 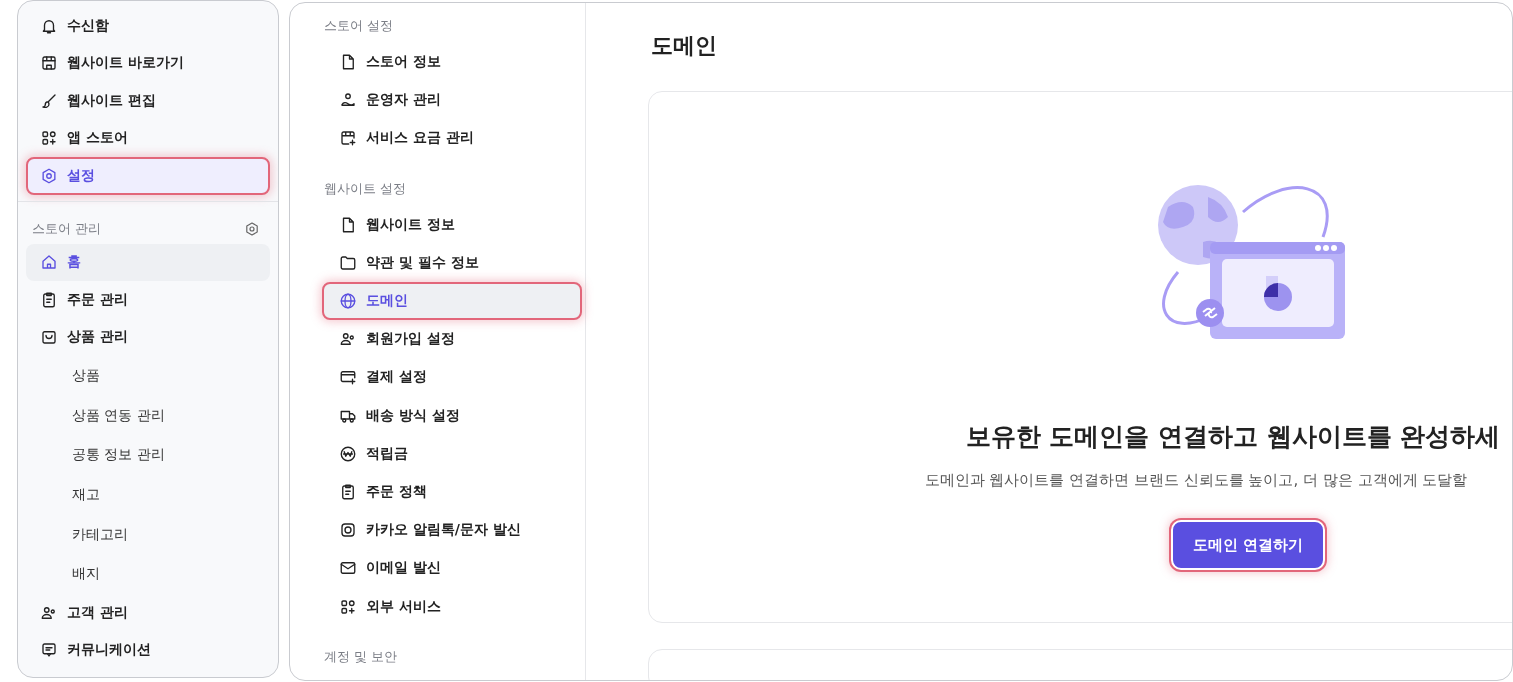 What do you see at coordinates (452, 62) in the screenshot?
I see `nav-item: 스토어 정보` at bounding box center [452, 62].